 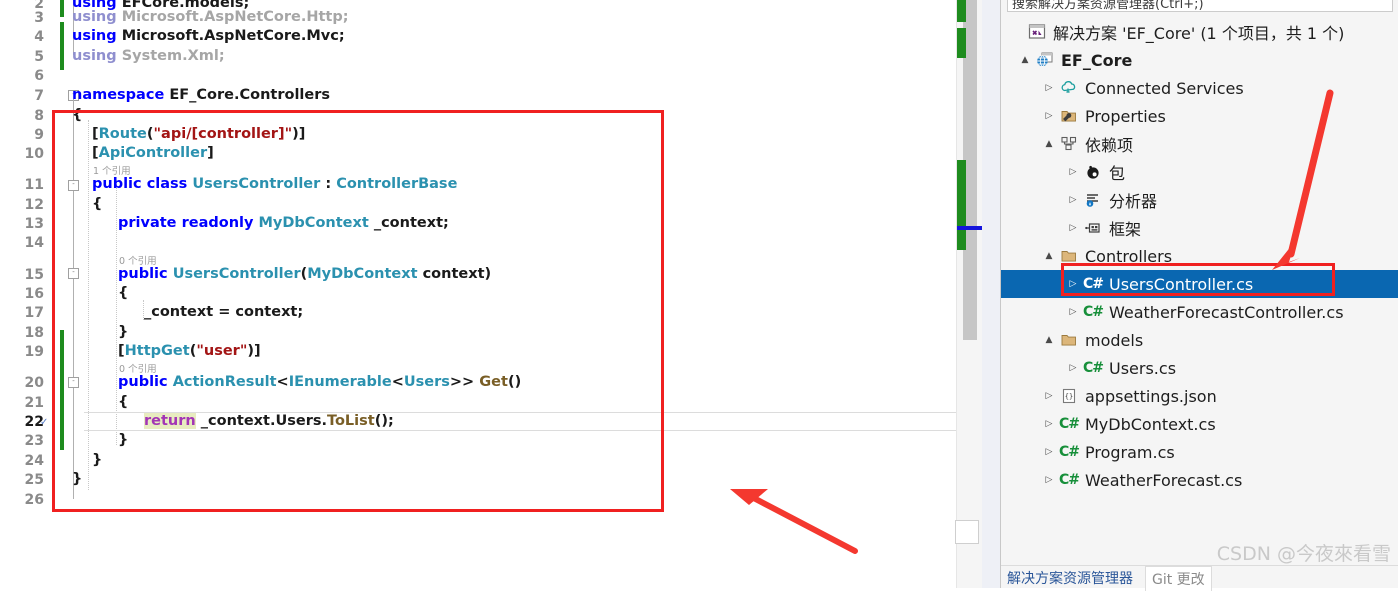 I want to click on code-line-22: return _context.Users.ToList();, so click(x=269, y=421).